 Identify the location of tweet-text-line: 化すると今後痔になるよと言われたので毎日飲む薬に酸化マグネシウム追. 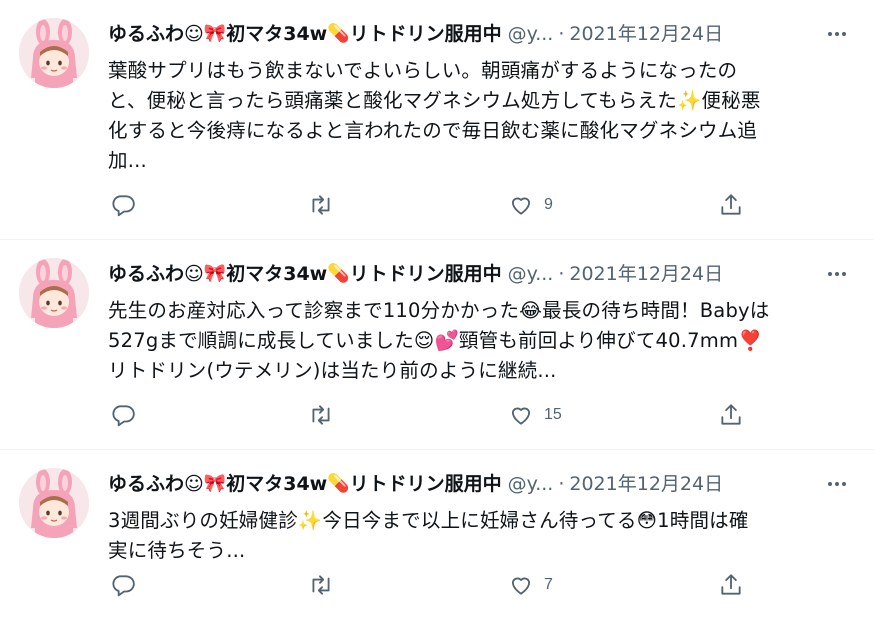
(433, 130).